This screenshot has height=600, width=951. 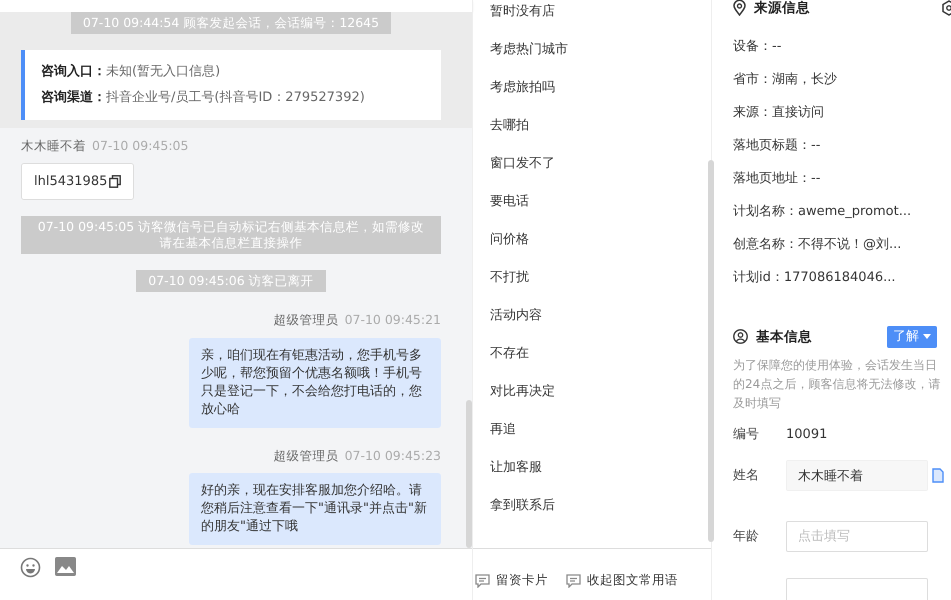 I want to click on field-label: 编号, so click(x=746, y=435).